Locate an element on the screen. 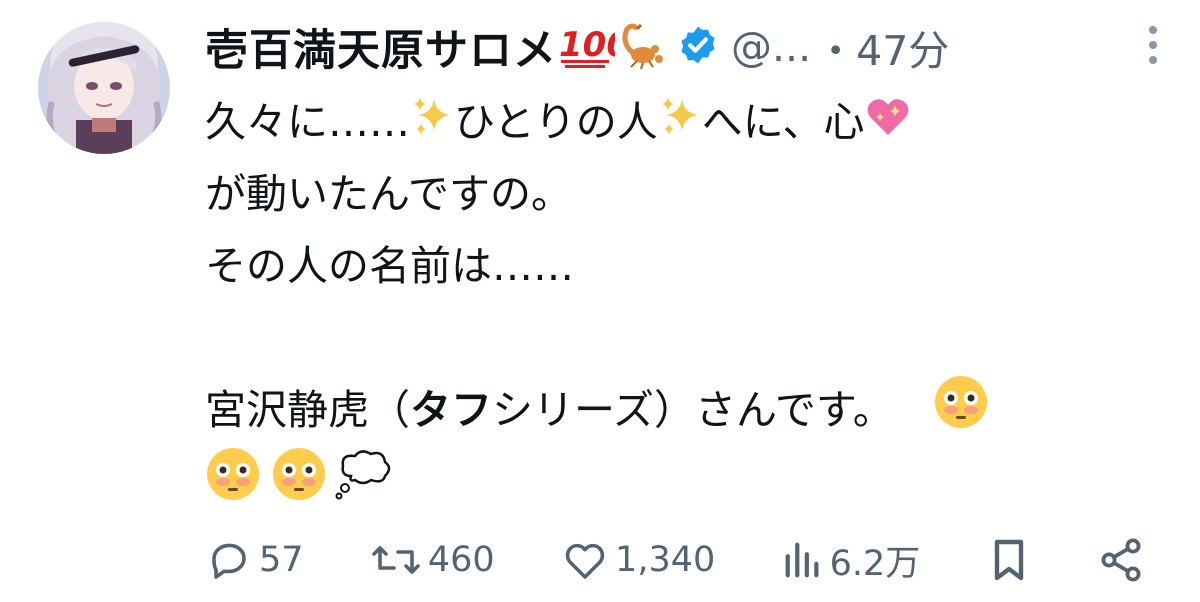 The height and width of the screenshot is (602, 1200). heart-icon is located at coordinates (585, 561).